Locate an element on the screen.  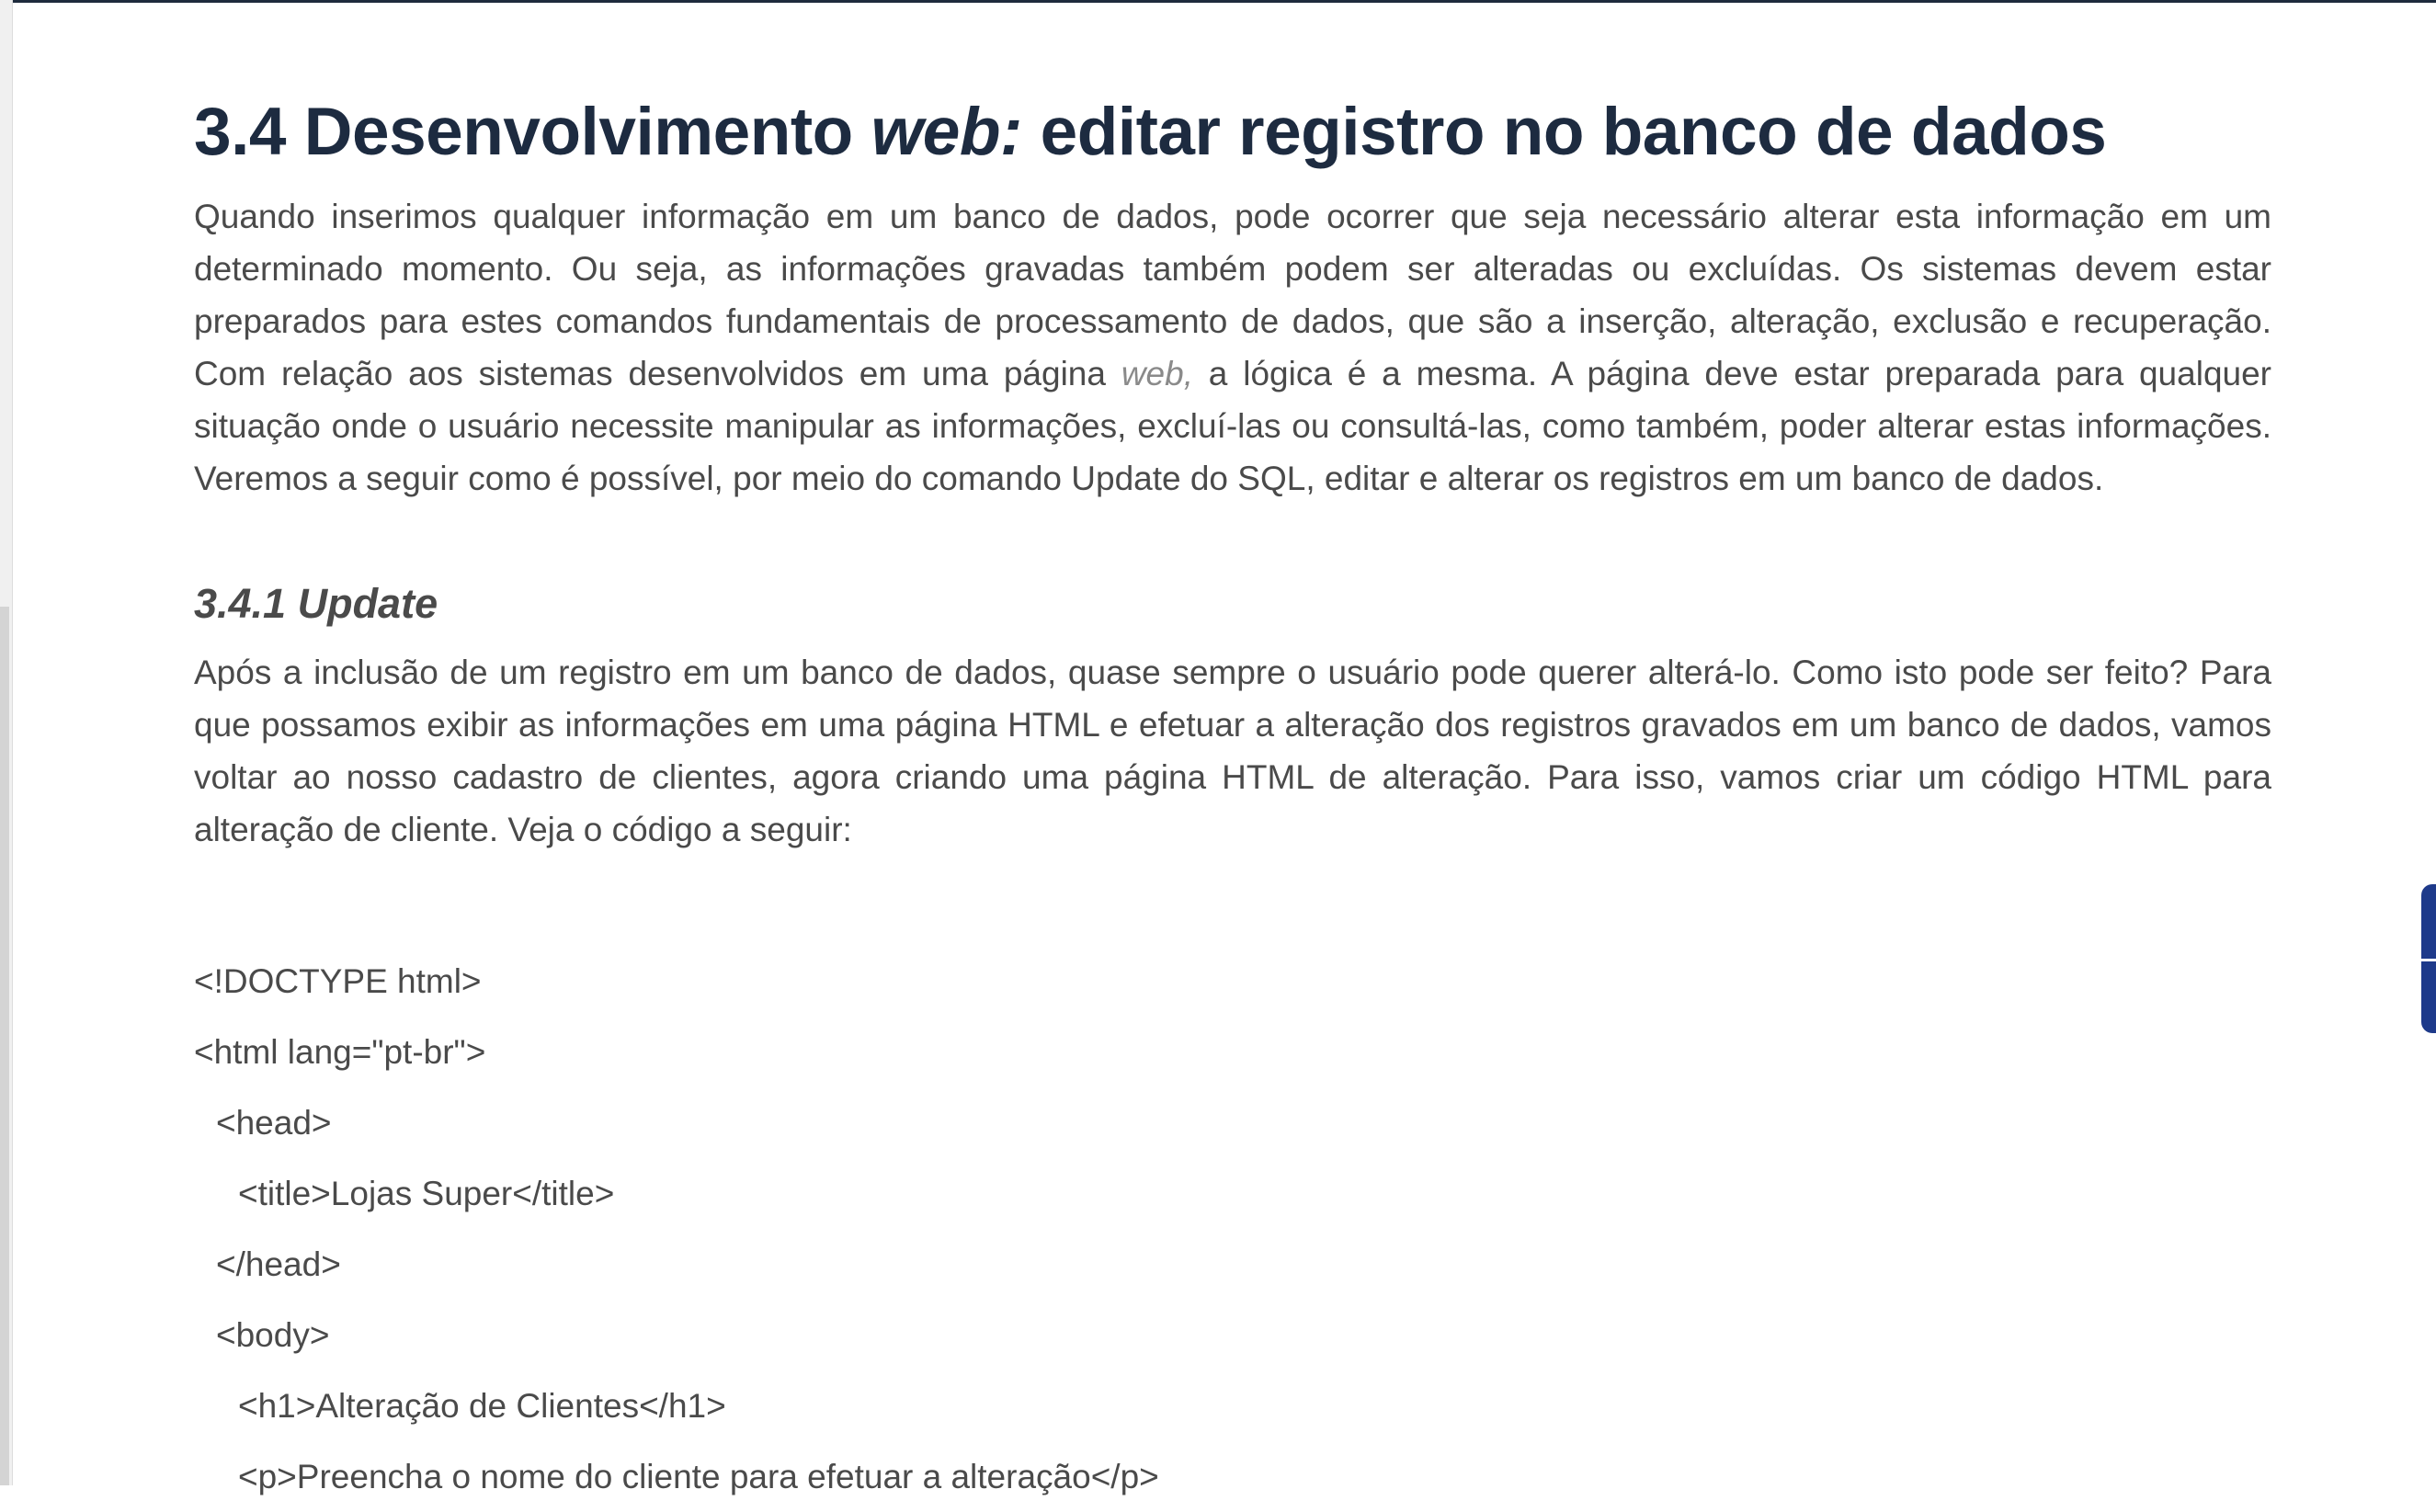
top-border is located at coordinates (1218, 2).